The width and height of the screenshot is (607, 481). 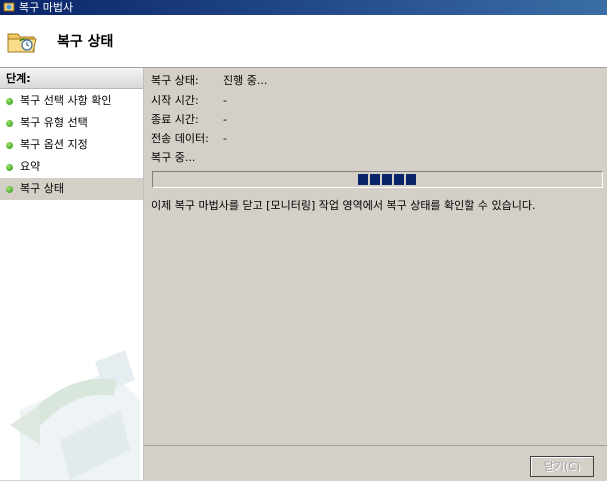 What do you see at coordinates (54, 122) in the screenshot?
I see `step-label: 복구 유형 선택` at bounding box center [54, 122].